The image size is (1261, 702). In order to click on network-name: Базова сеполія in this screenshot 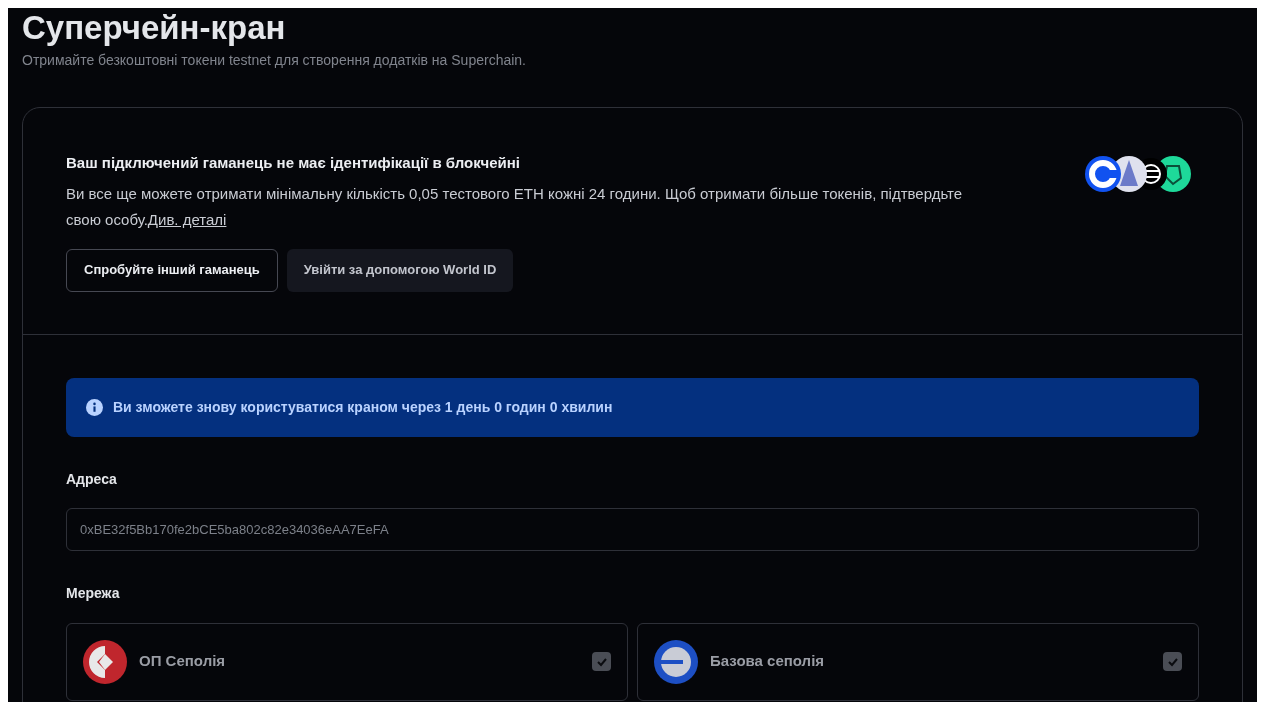, I will do `click(768, 661)`.